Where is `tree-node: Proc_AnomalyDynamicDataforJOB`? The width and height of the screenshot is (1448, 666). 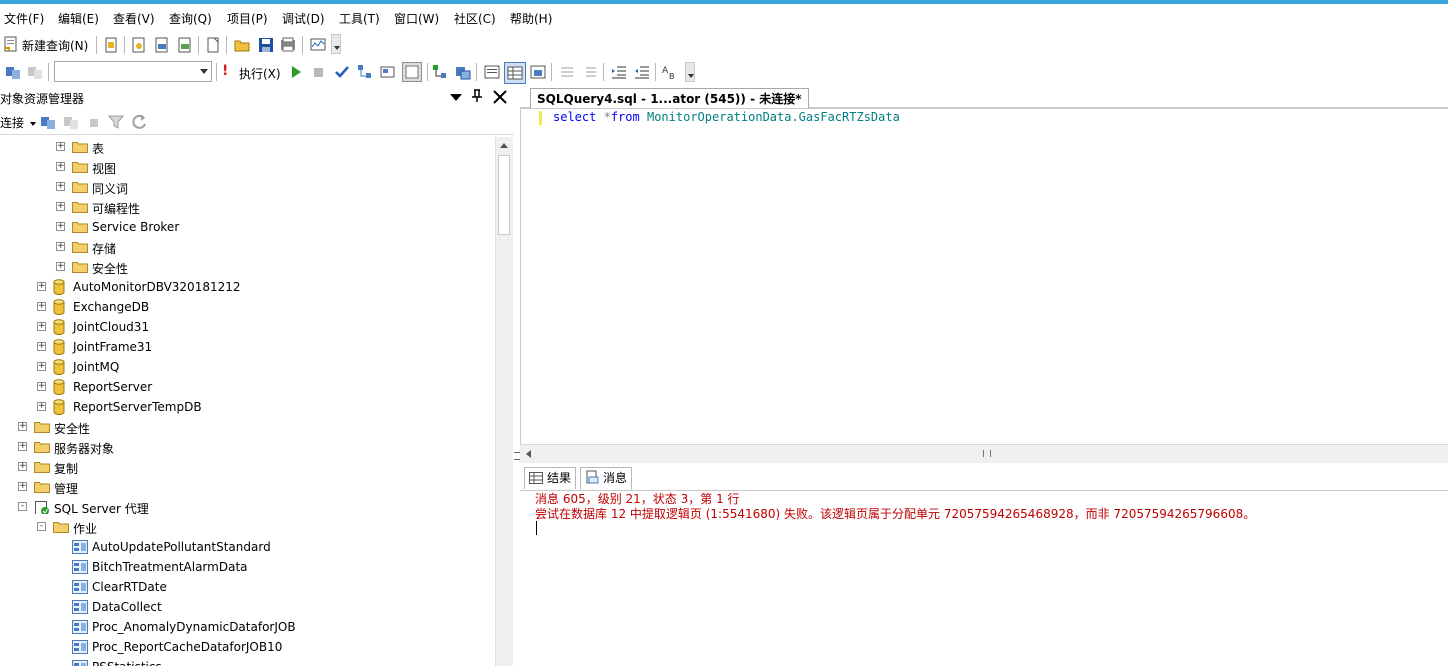
tree-node: Proc_AnomalyDynamicDataforJOB is located at coordinates (245, 627).